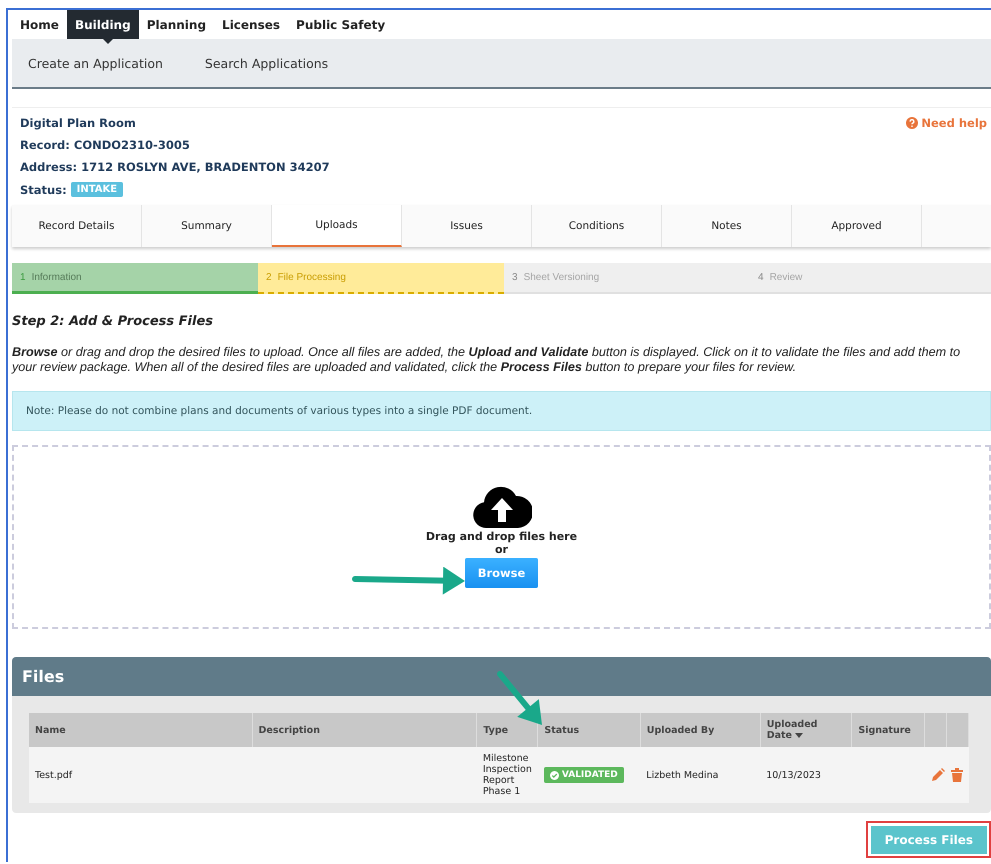  Describe the element at coordinates (105, 145) in the screenshot. I see `record-number: Record: CONDO2310-3005` at that location.